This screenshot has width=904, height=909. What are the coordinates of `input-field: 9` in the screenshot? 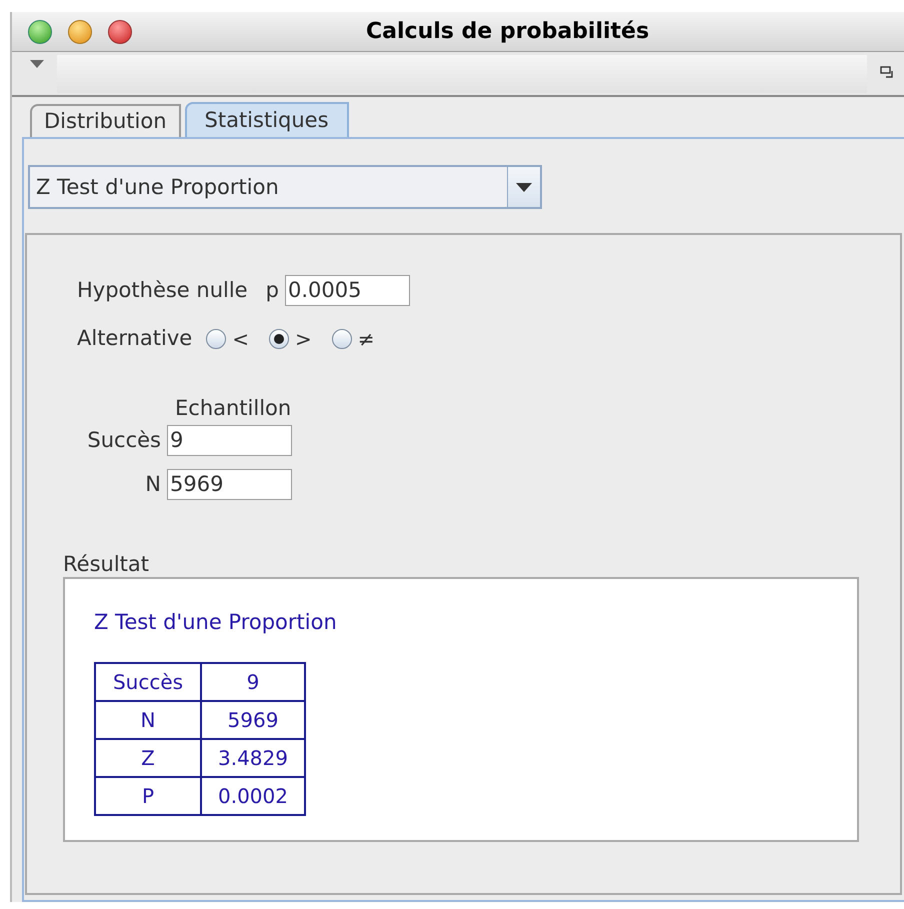 It's located at (229, 440).